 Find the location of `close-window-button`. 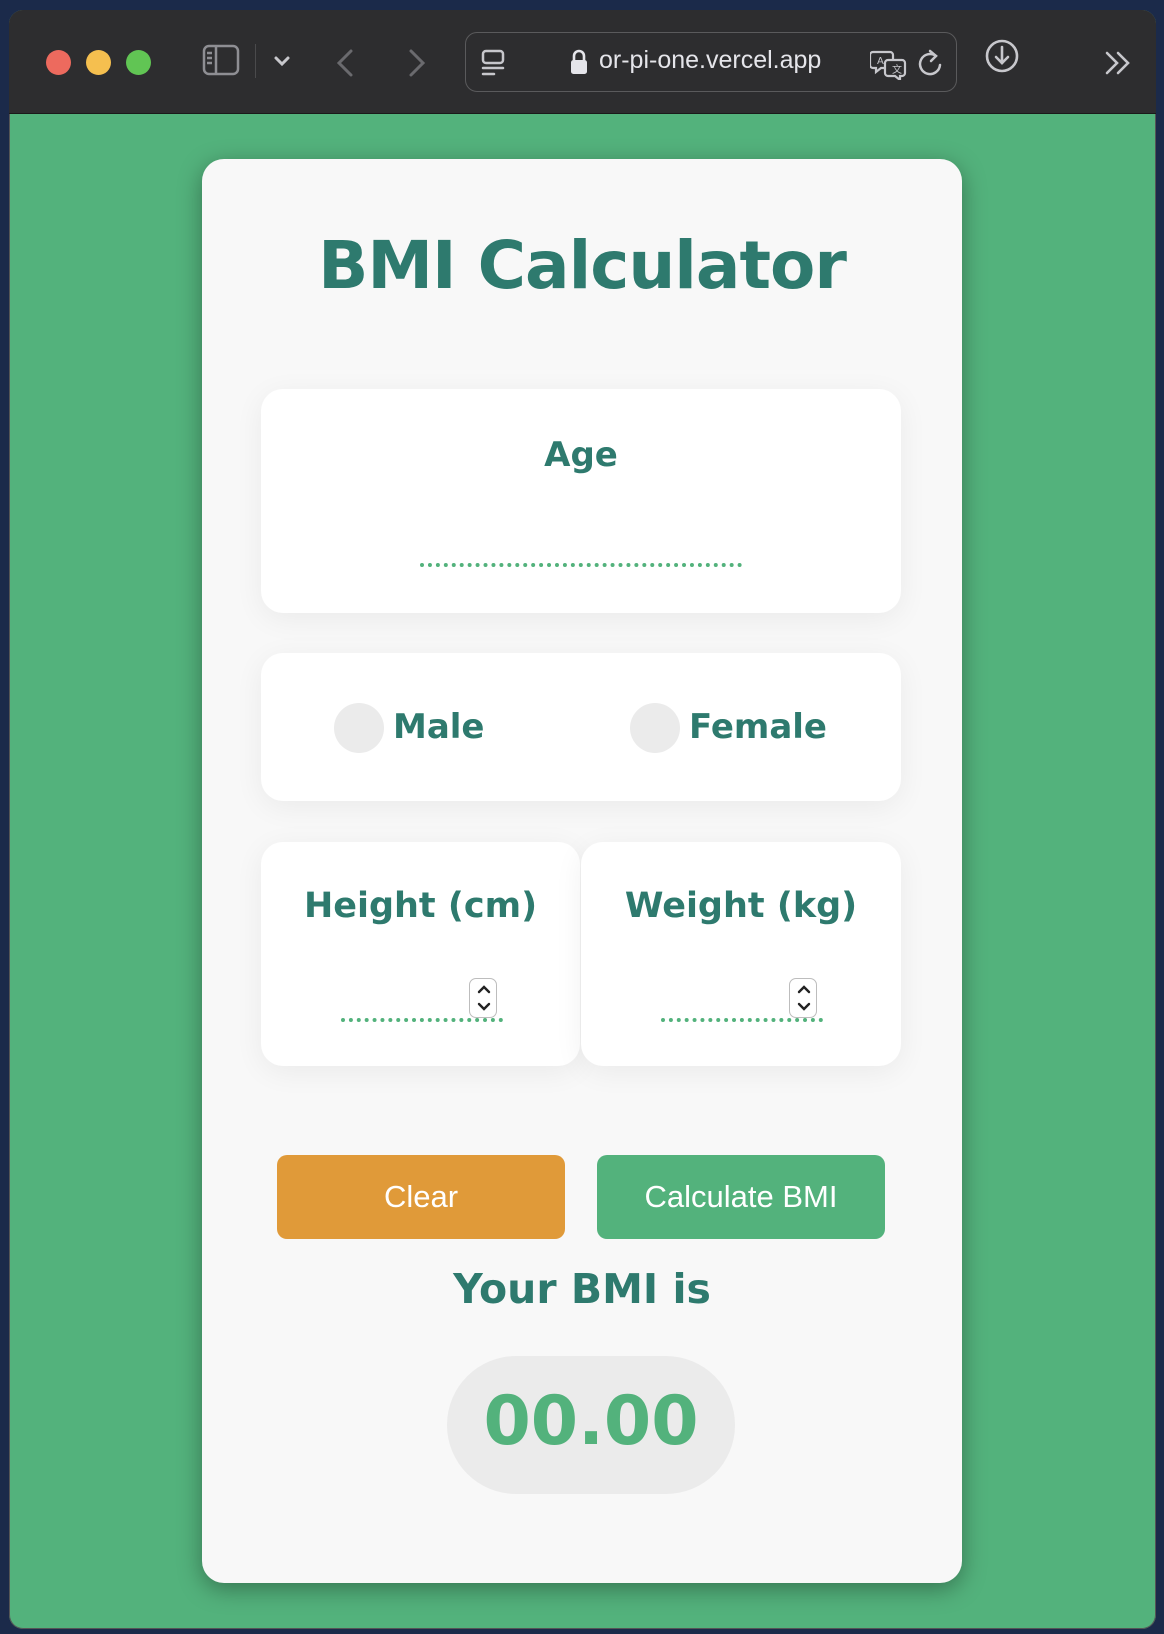

close-window-button is located at coordinates (58, 62).